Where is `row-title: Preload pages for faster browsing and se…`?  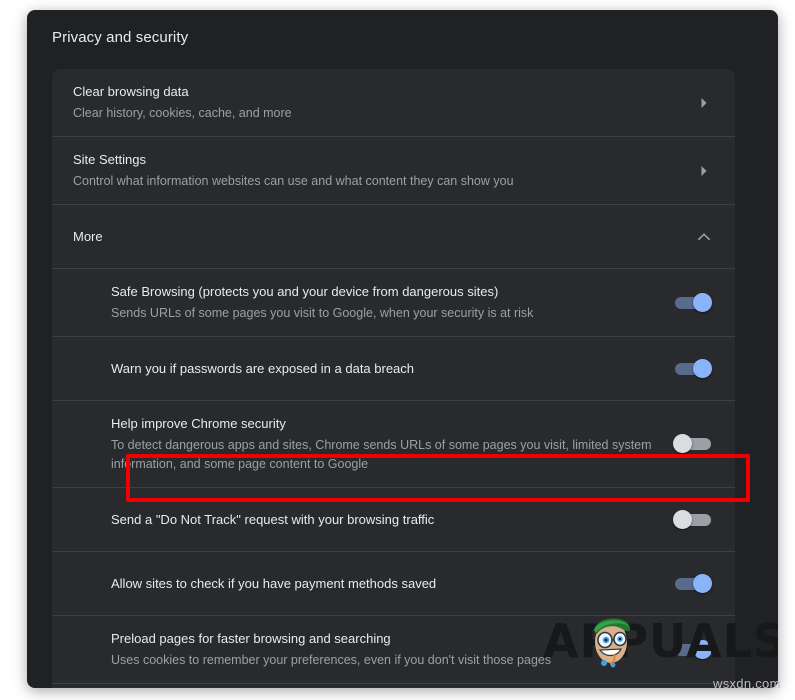 row-title: Preload pages for faster browsing and se… is located at coordinates (251, 638).